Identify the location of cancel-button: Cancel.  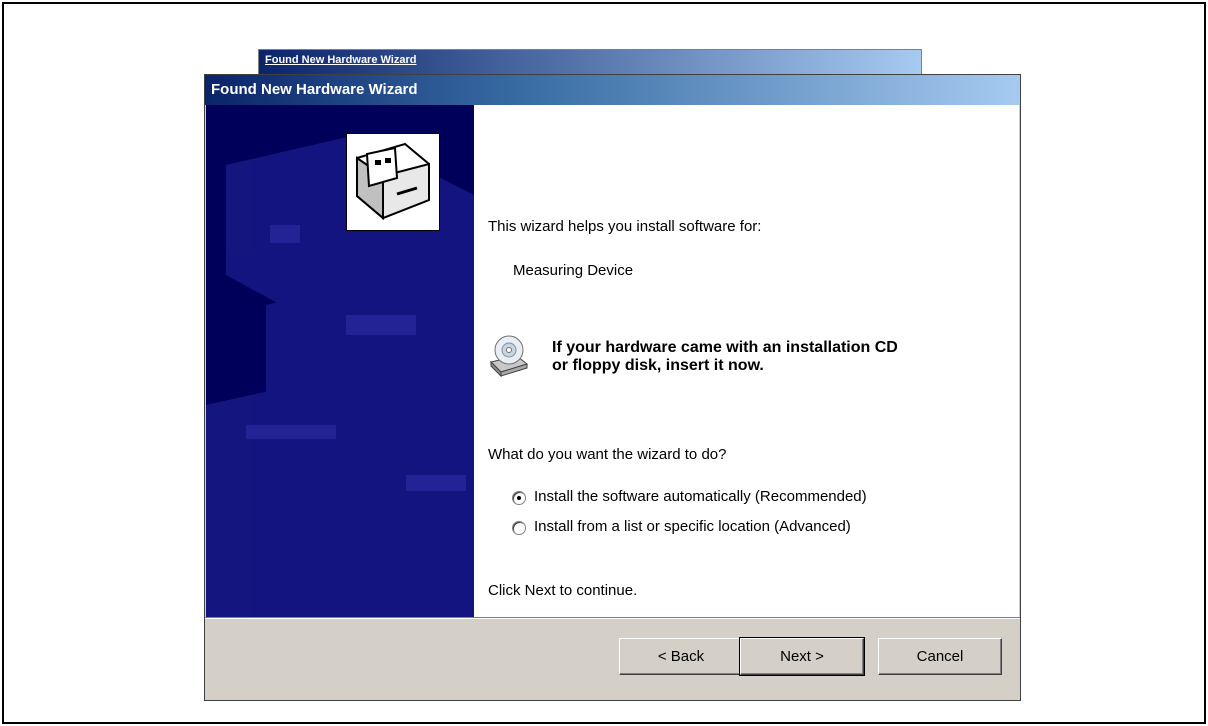
(940, 656).